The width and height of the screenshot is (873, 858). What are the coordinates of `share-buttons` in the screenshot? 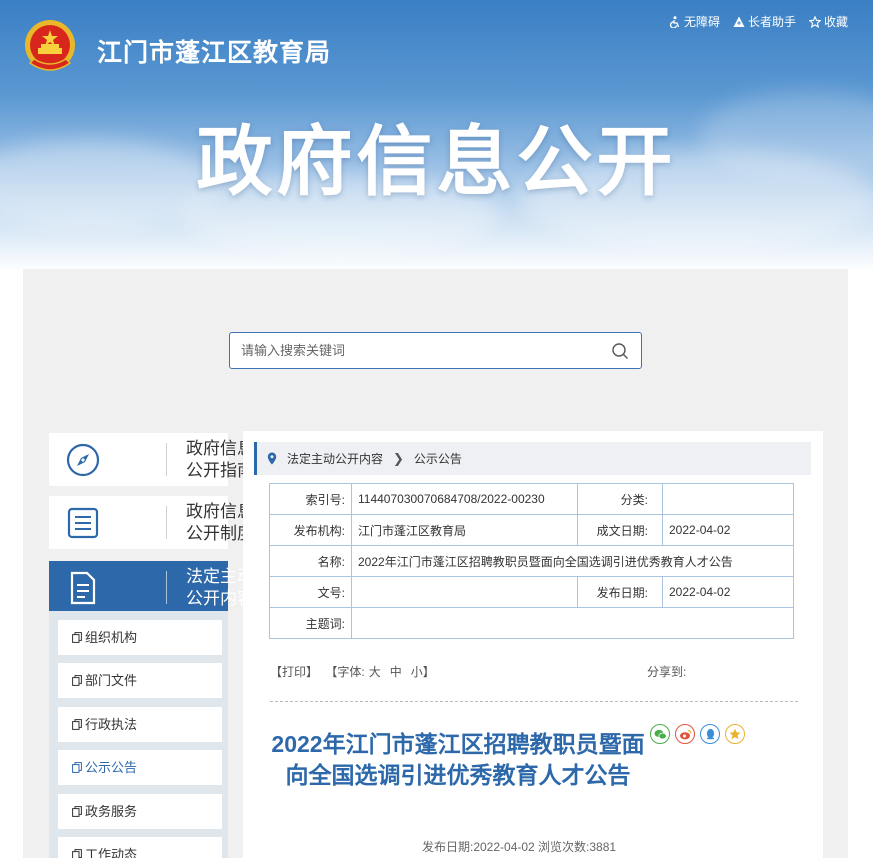 It's located at (697, 734).